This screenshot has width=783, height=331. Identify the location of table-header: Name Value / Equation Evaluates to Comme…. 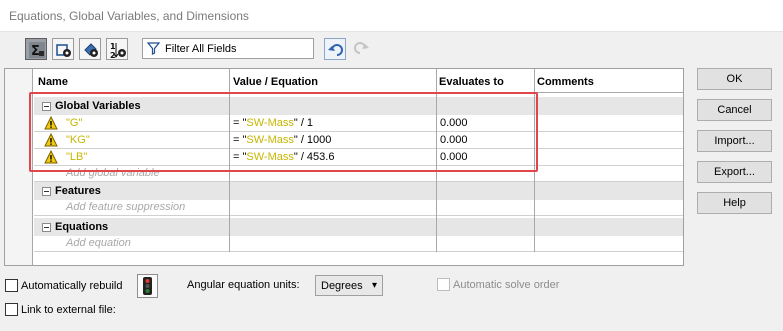
(344, 81).